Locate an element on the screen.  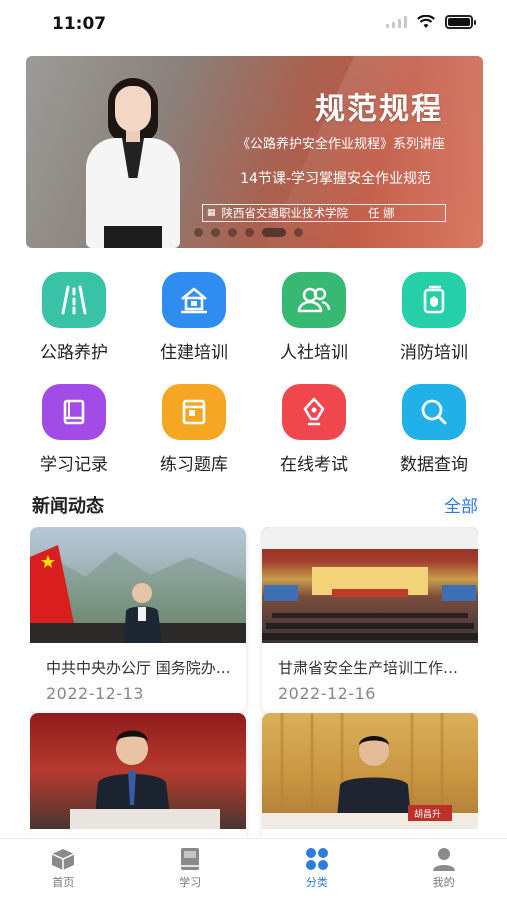
status-icons is located at coordinates (431, 22).